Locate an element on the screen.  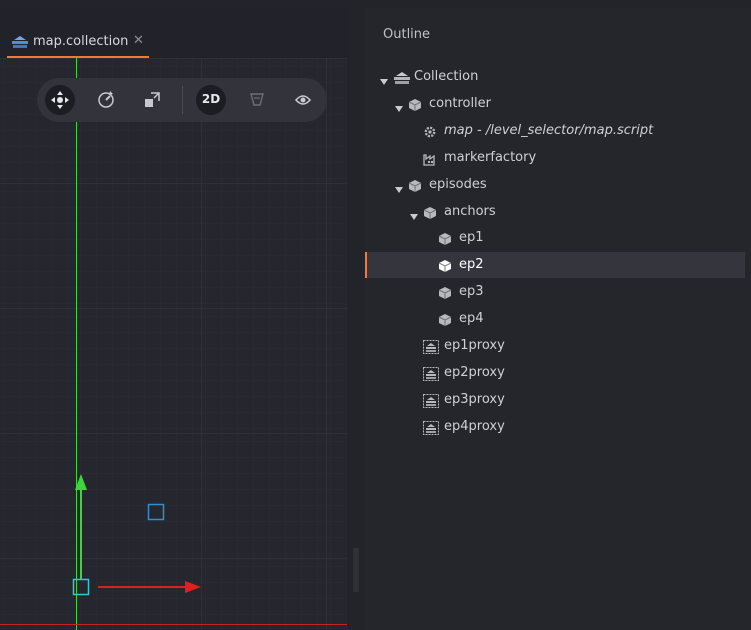
move-icon is located at coordinates (60, 100).